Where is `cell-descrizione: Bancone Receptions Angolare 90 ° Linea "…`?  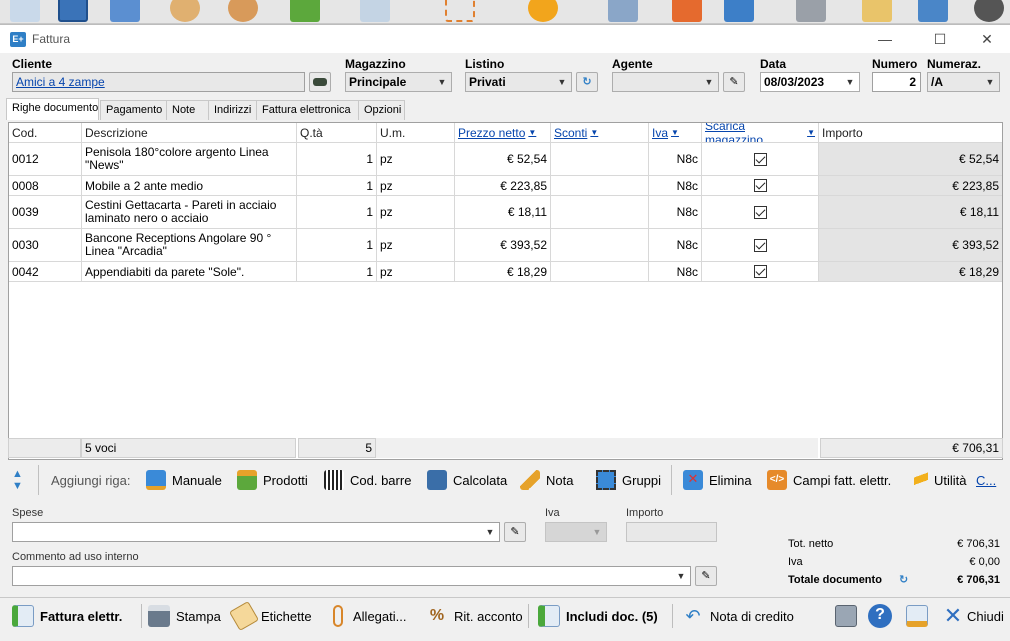
cell-descrizione: Bancone Receptions Angolare 90 ° Linea "… is located at coordinates (189, 245).